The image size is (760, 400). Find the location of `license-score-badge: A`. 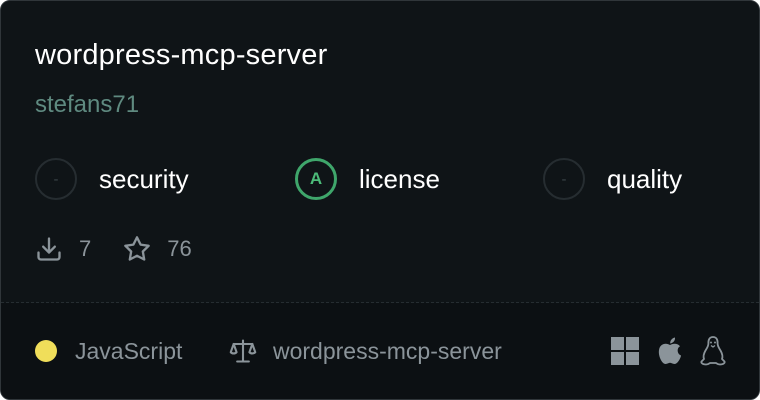

license-score-badge: A is located at coordinates (316, 179).